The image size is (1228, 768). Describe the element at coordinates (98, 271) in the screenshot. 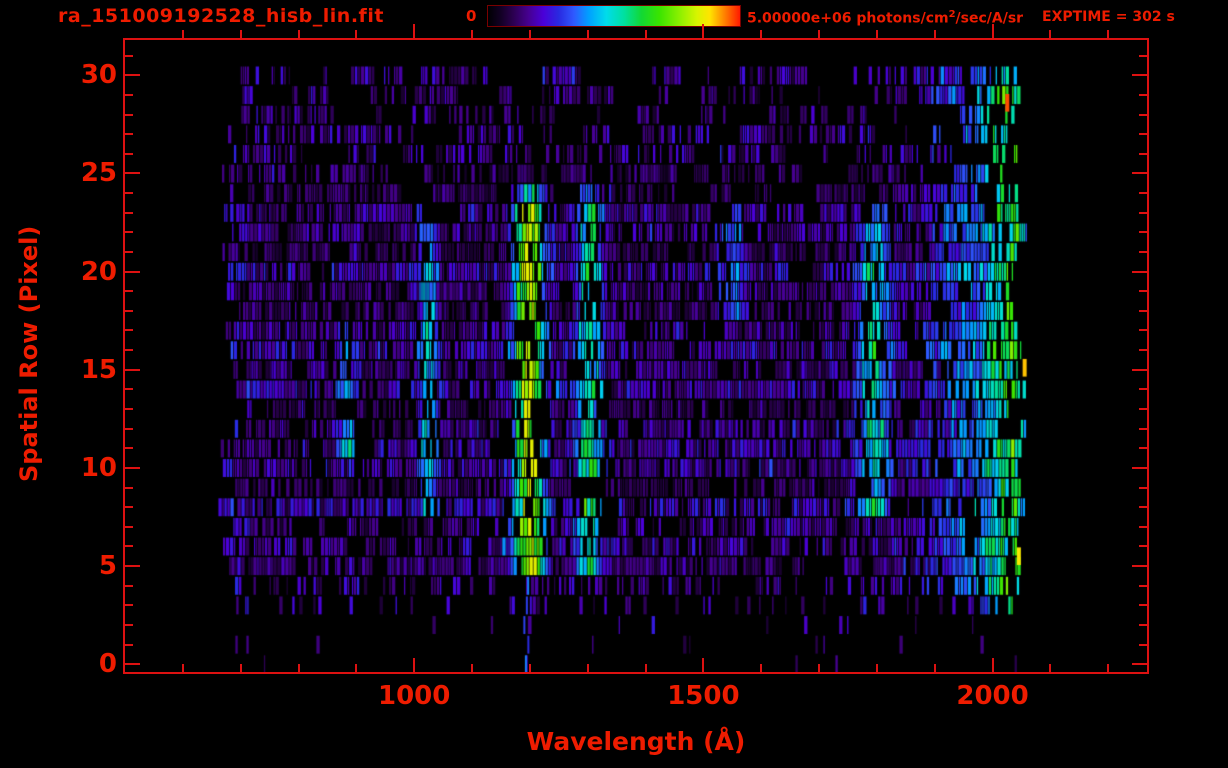

I see `y-tick-label: 20` at that location.